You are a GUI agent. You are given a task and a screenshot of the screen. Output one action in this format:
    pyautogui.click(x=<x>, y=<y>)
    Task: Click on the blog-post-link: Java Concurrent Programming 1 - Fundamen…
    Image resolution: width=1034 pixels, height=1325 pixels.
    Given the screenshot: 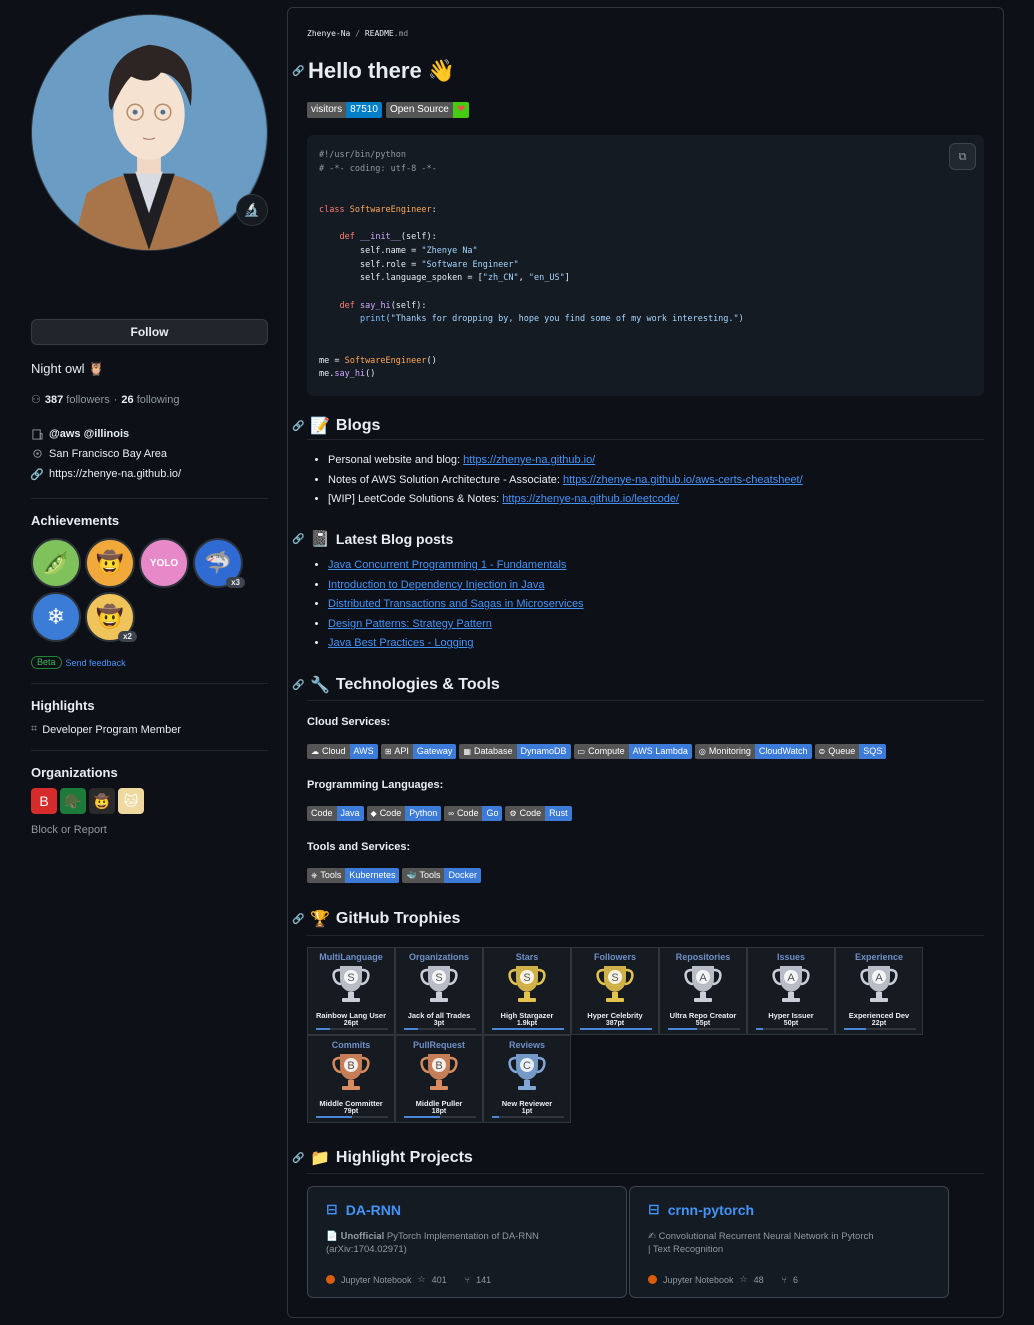 What is the action you would take?
    pyautogui.click(x=447, y=565)
    